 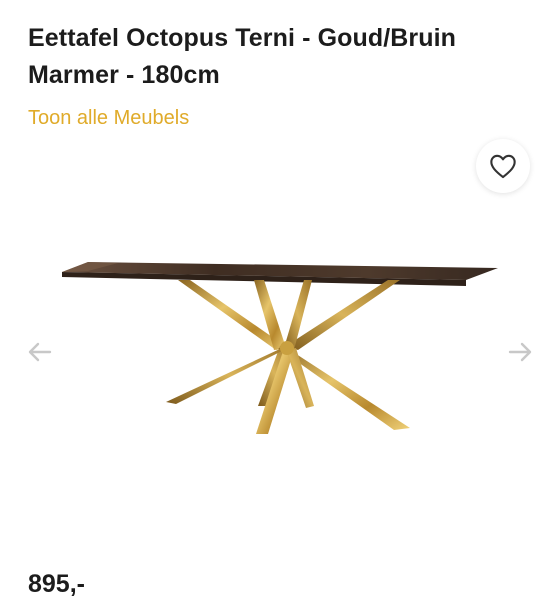 I want to click on category-link: Toon alle Meubels, so click(x=108, y=118).